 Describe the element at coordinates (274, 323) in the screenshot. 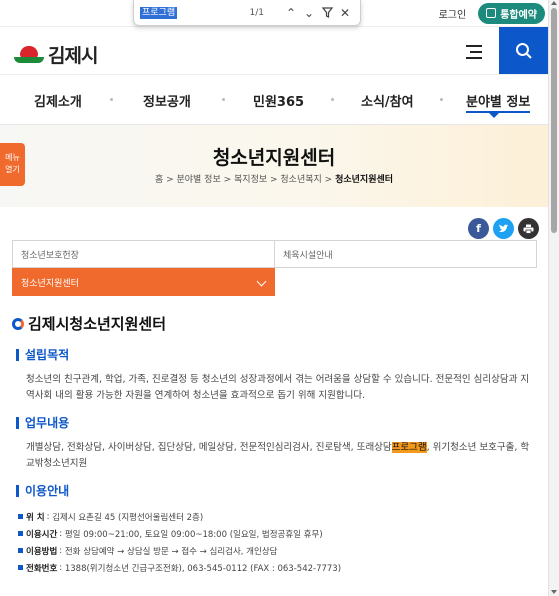

I see `content-title: 김제시청소년지원센터` at that location.